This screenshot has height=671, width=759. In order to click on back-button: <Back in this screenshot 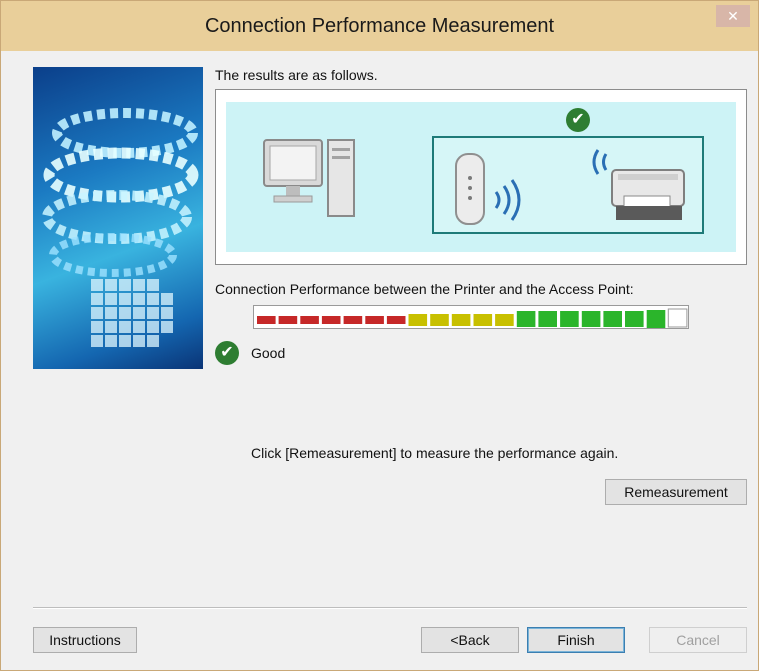, I will do `click(470, 640)`.